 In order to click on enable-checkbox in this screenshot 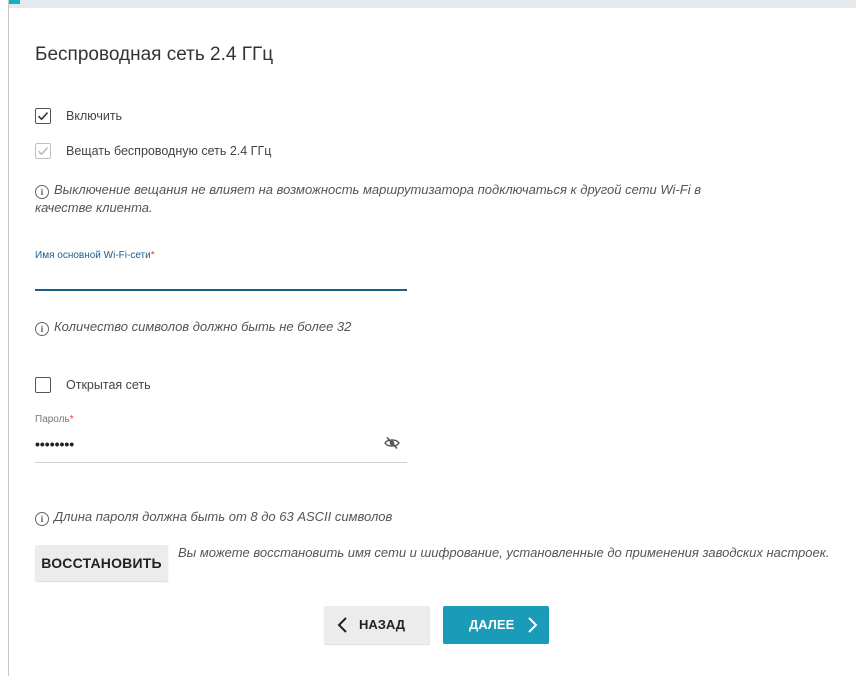, I will do `click(43, 116)`.